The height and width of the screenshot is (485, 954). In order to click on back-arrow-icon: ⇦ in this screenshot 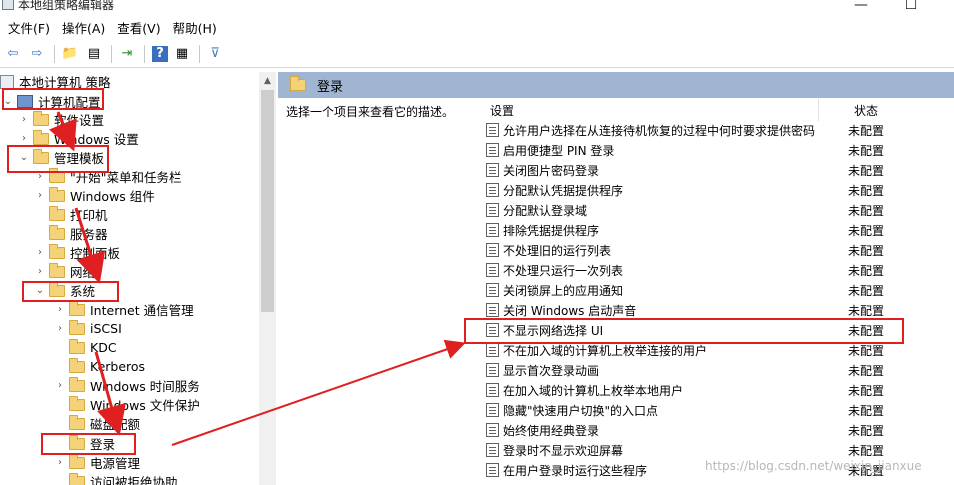, I will do `click(13, 54)`.